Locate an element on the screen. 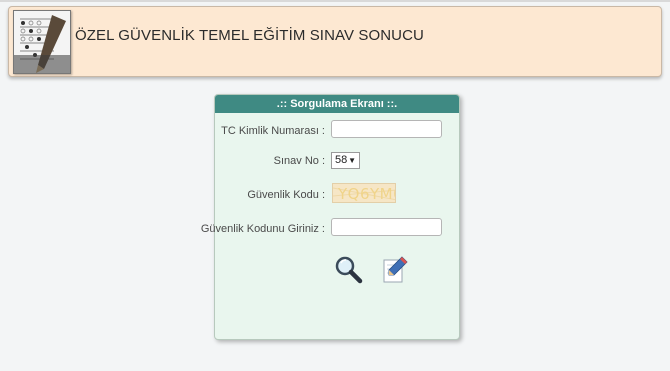 This screenshot has width=670, height=371. magnifier-icon is located at coordinates (348, 269).